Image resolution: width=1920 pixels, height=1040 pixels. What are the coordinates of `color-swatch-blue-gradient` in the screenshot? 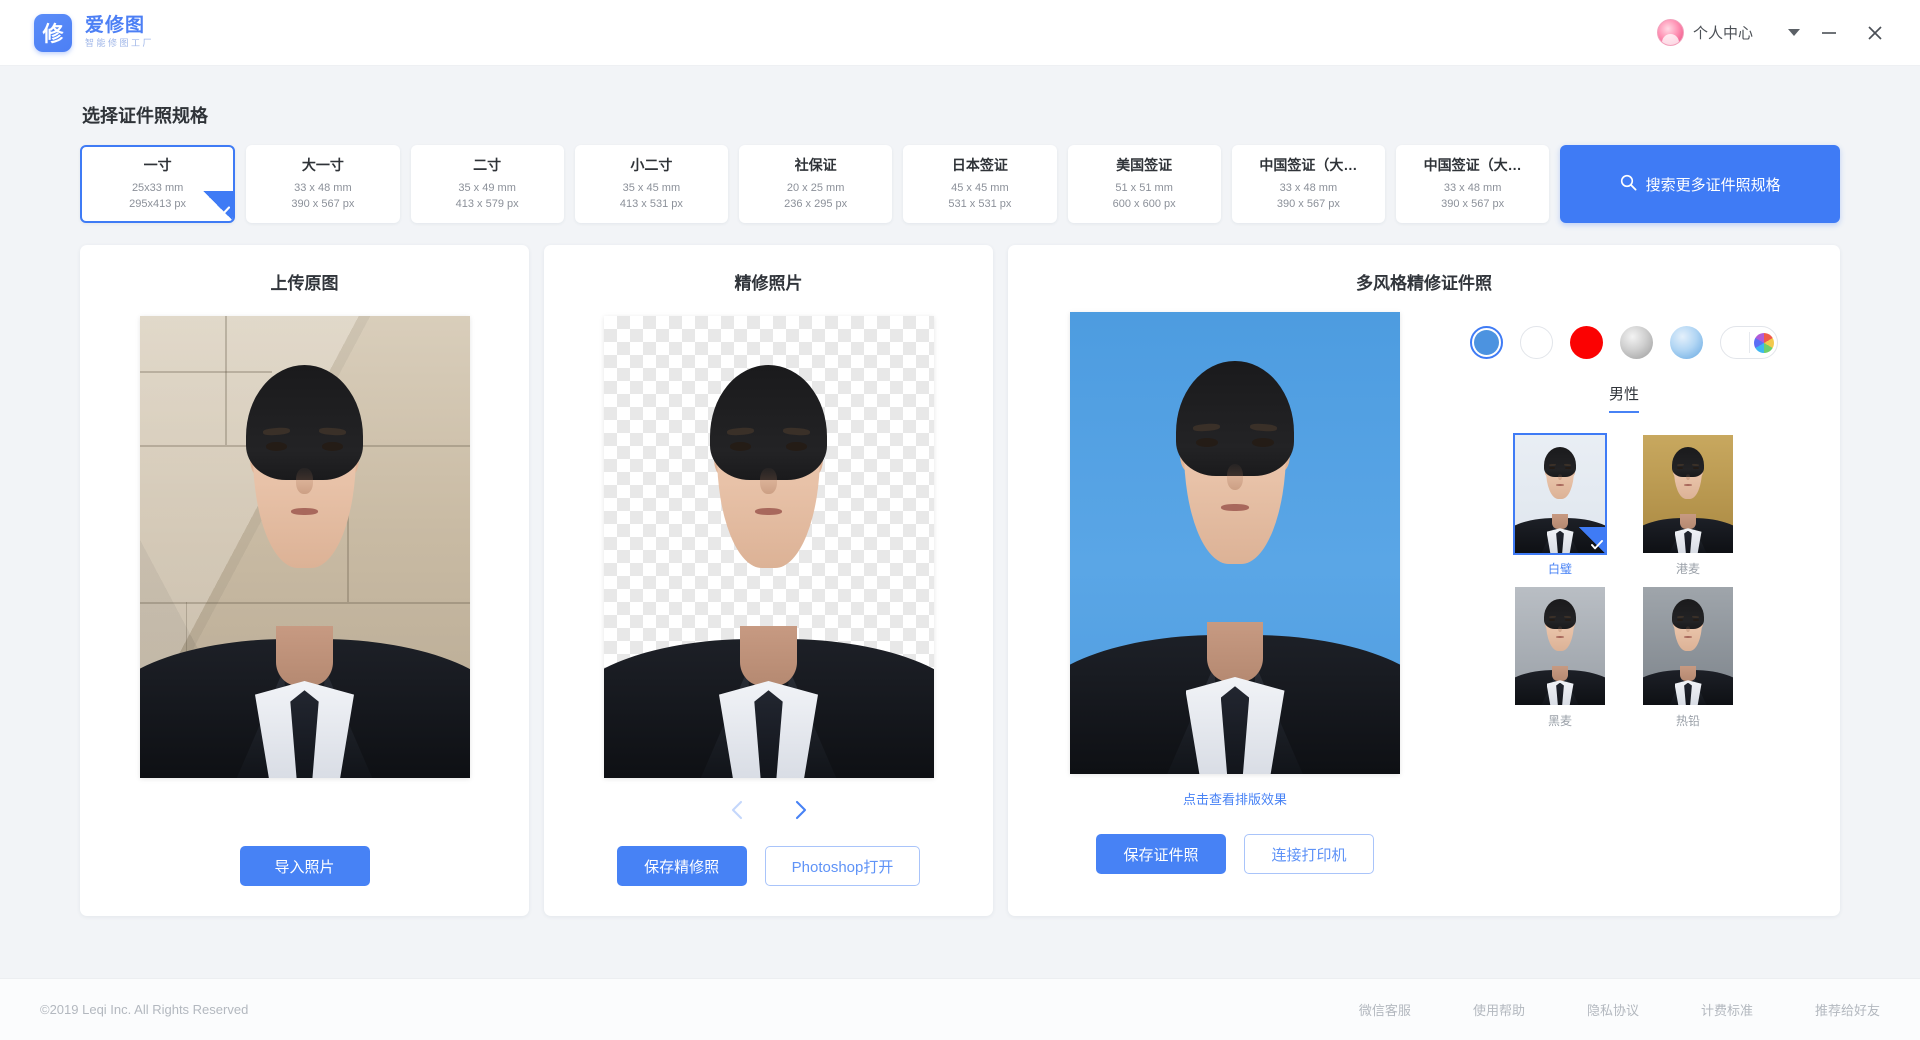 It's located at (1686, 342).